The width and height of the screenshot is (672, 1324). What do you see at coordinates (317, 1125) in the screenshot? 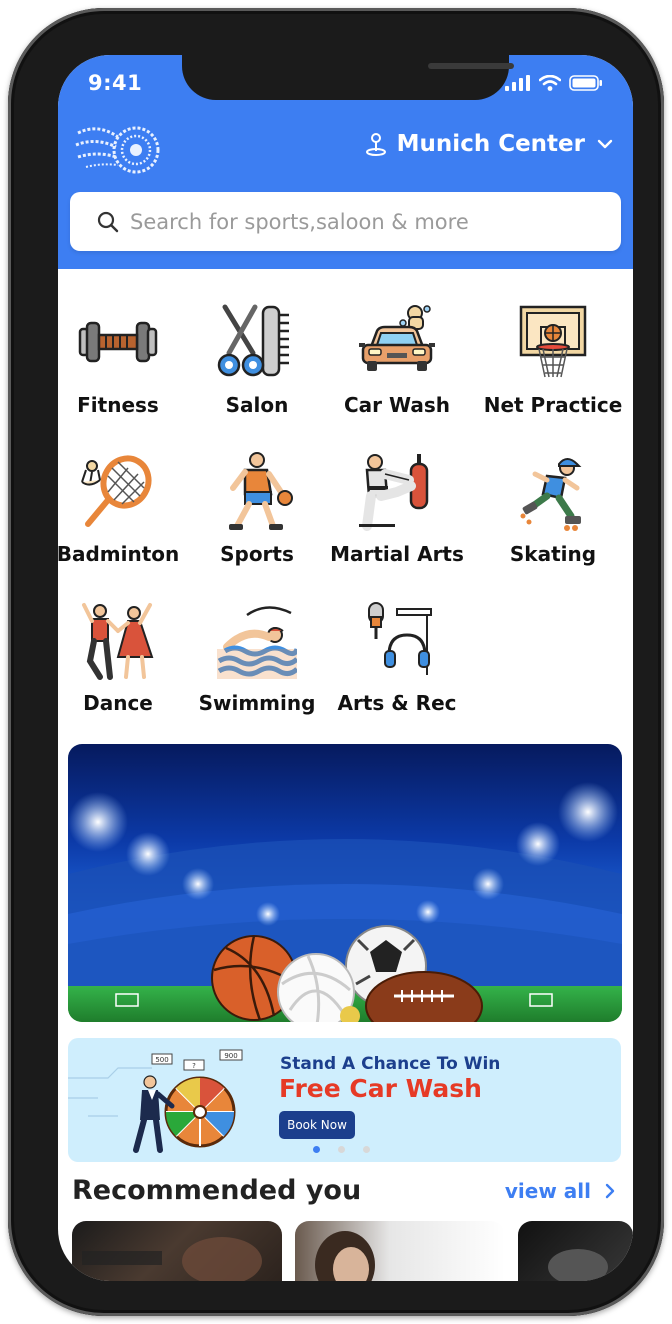
I see `book-now-button: Book Now` at bounding box center [317, 1125].